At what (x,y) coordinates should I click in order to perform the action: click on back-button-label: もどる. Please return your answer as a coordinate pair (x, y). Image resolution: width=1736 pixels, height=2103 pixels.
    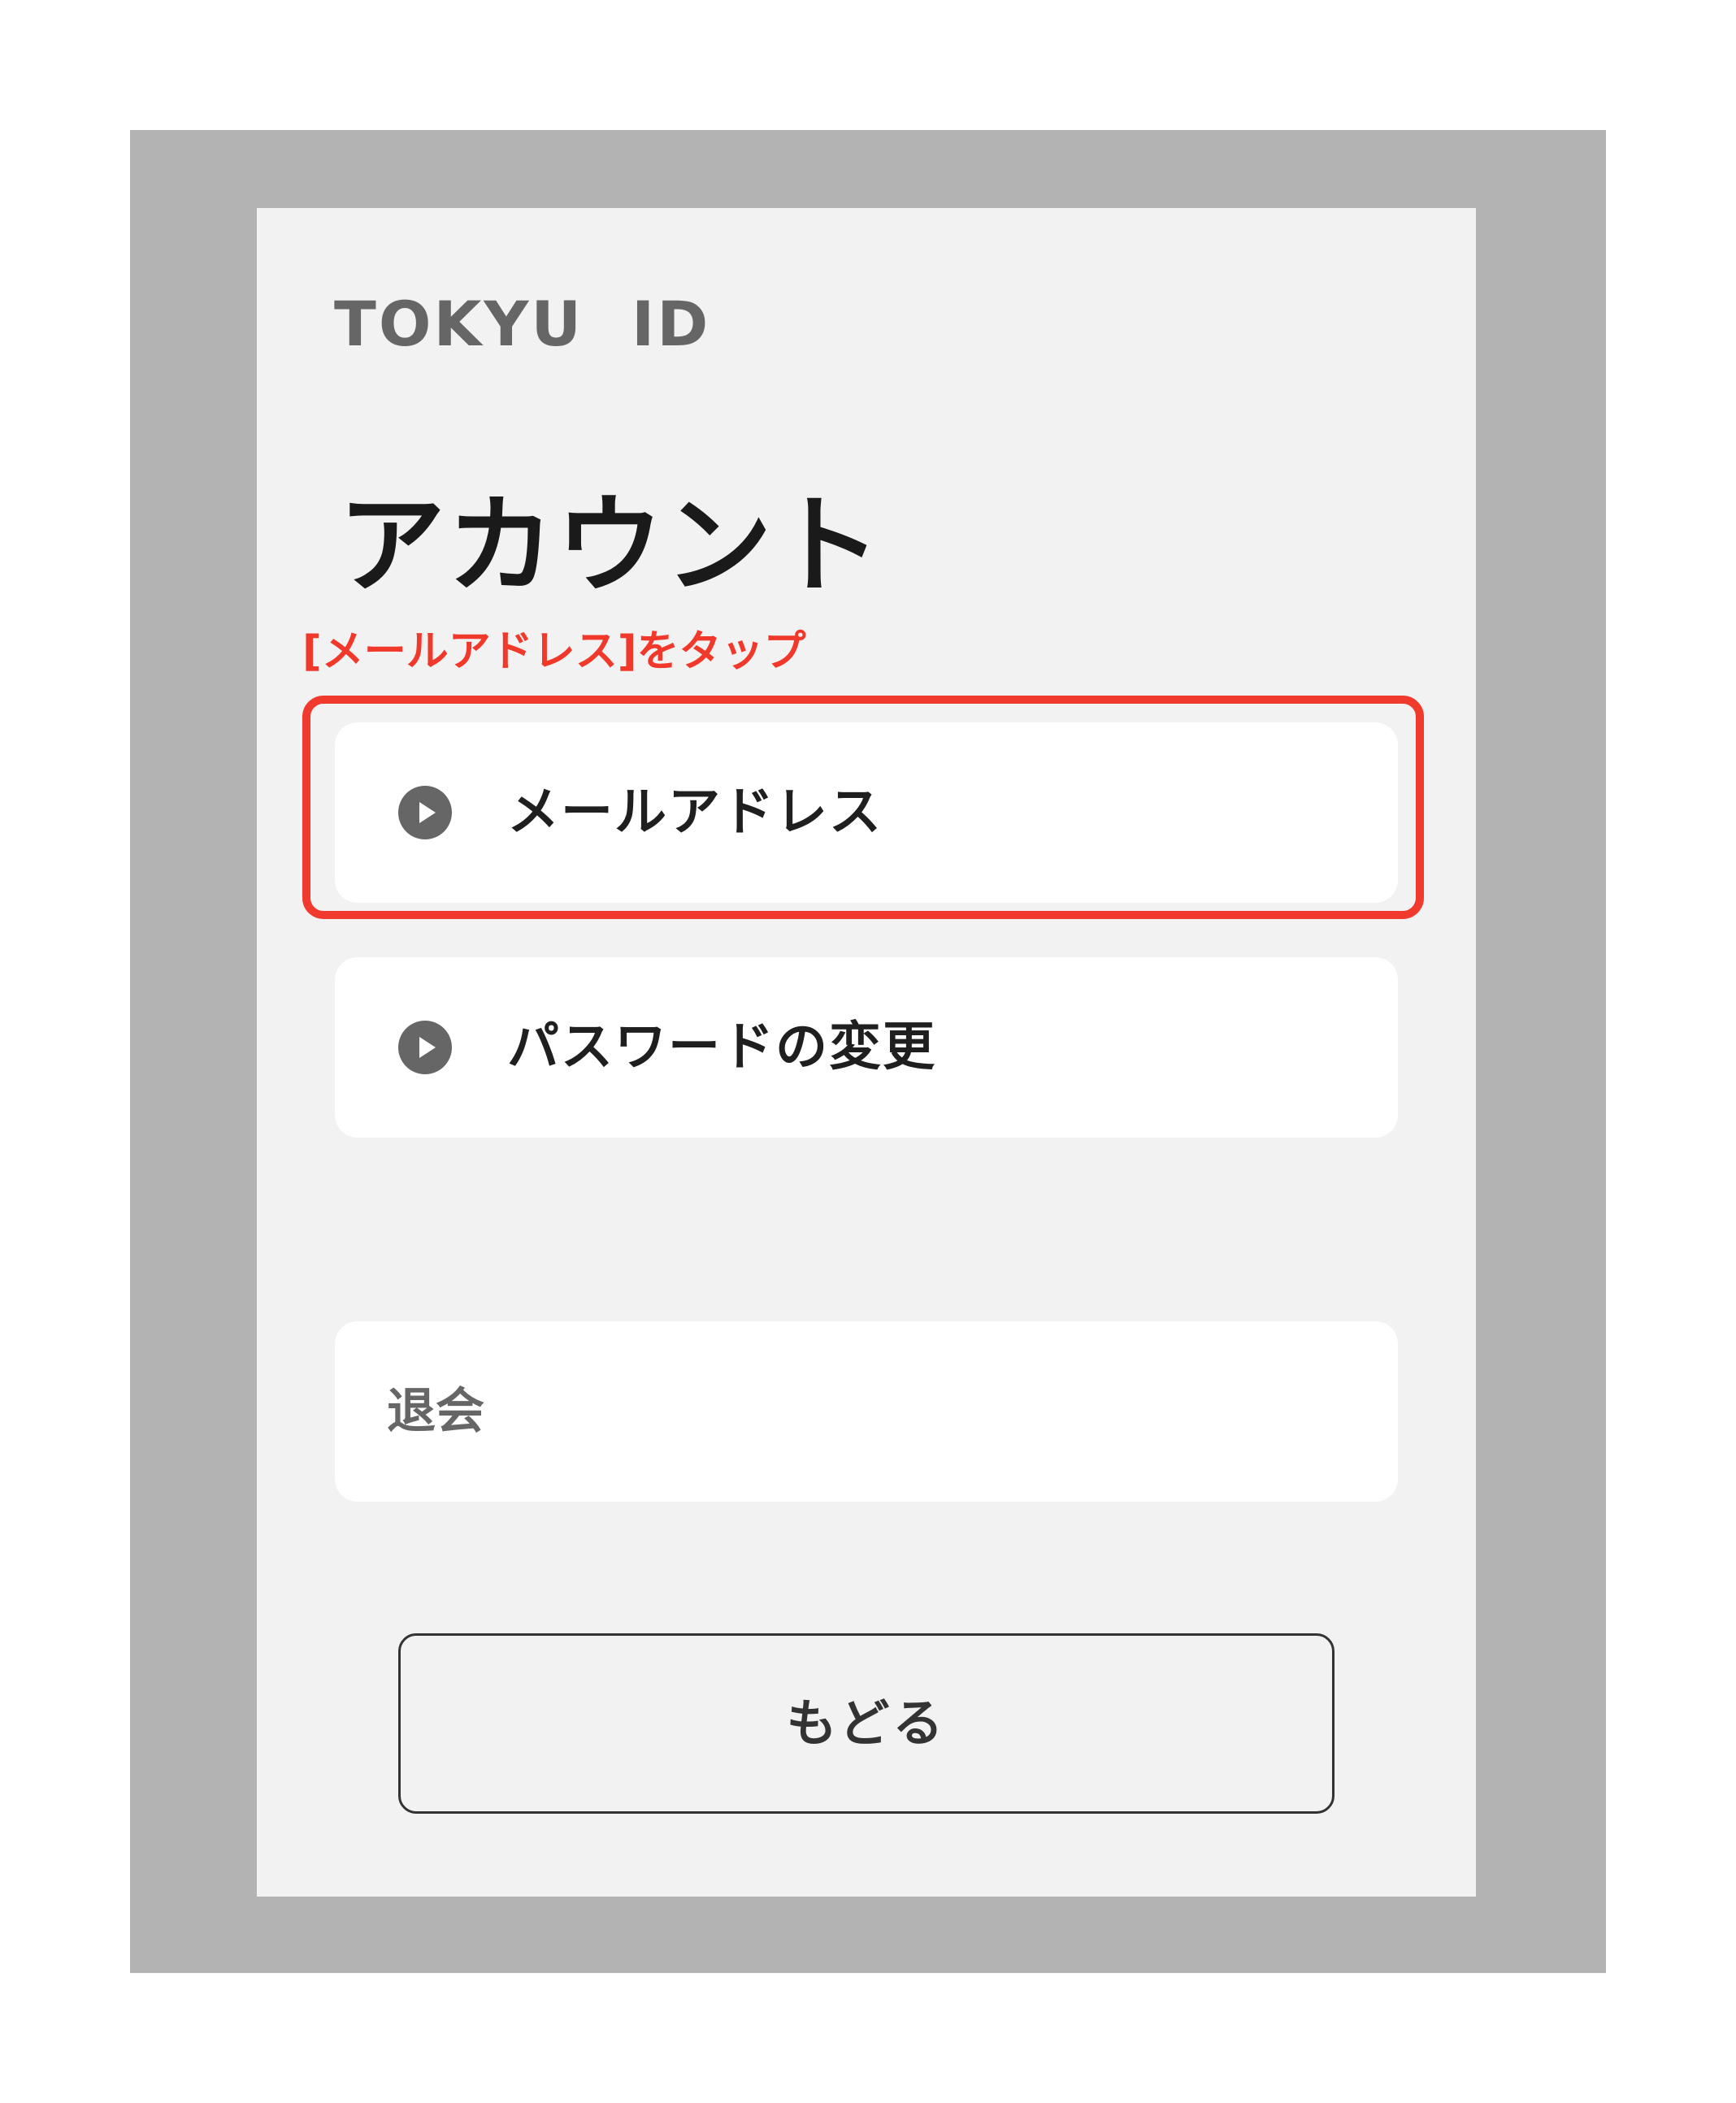
    Looking at the image, I should click on (866, 1723).